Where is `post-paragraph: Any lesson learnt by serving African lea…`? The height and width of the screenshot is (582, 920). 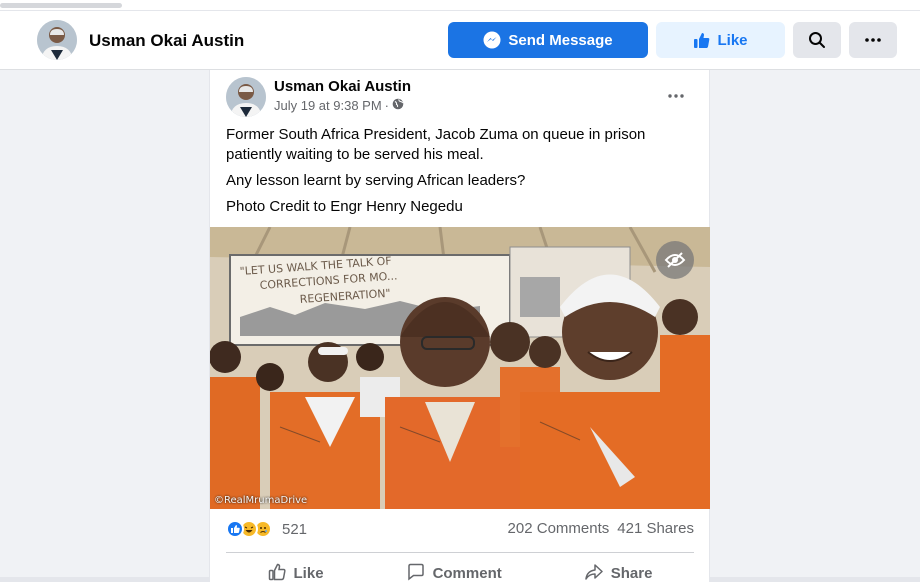 post-paragraph: Any lesson learnt by serving African lea… is located at coordinates (376, 180).